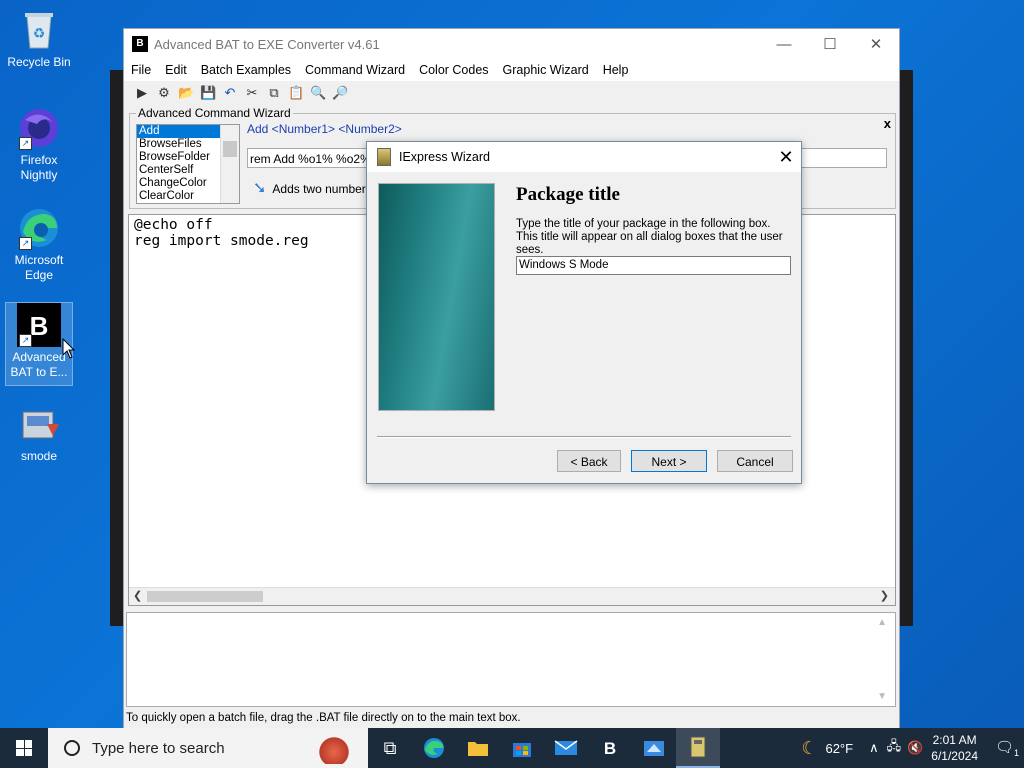 Image resolution: width=1024 pixels, height=768 pixels. Describe the element at coordinates (318, 93) in the screenshot. I see `zoom-in-icon: 🔍` at that location.